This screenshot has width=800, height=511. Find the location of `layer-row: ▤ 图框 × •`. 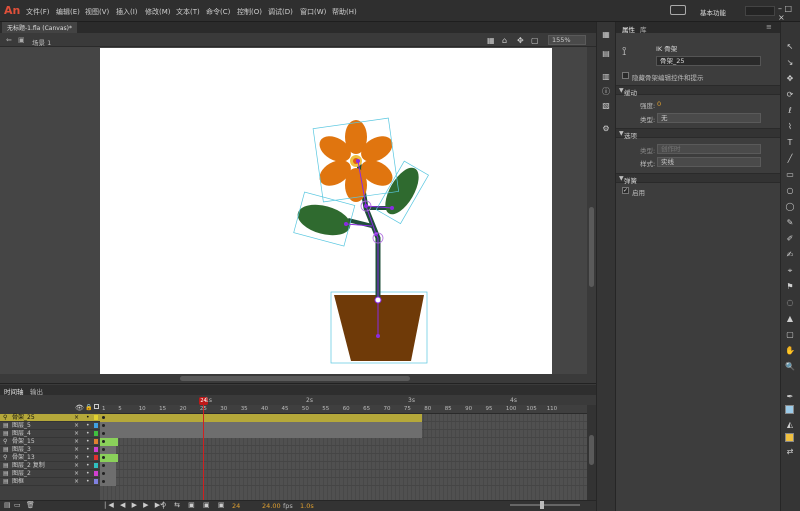

layer-row: ▤ 图框 × • is located at coordinates (50, 482).